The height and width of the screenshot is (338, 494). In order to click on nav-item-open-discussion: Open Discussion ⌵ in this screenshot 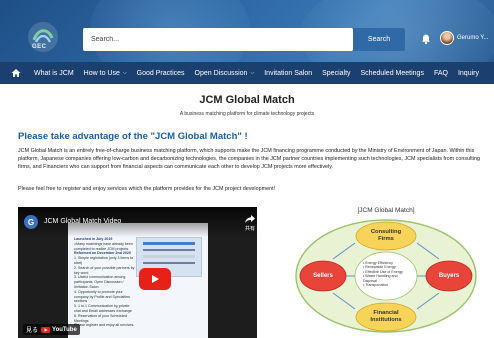, I will do `click(225, 73)`.